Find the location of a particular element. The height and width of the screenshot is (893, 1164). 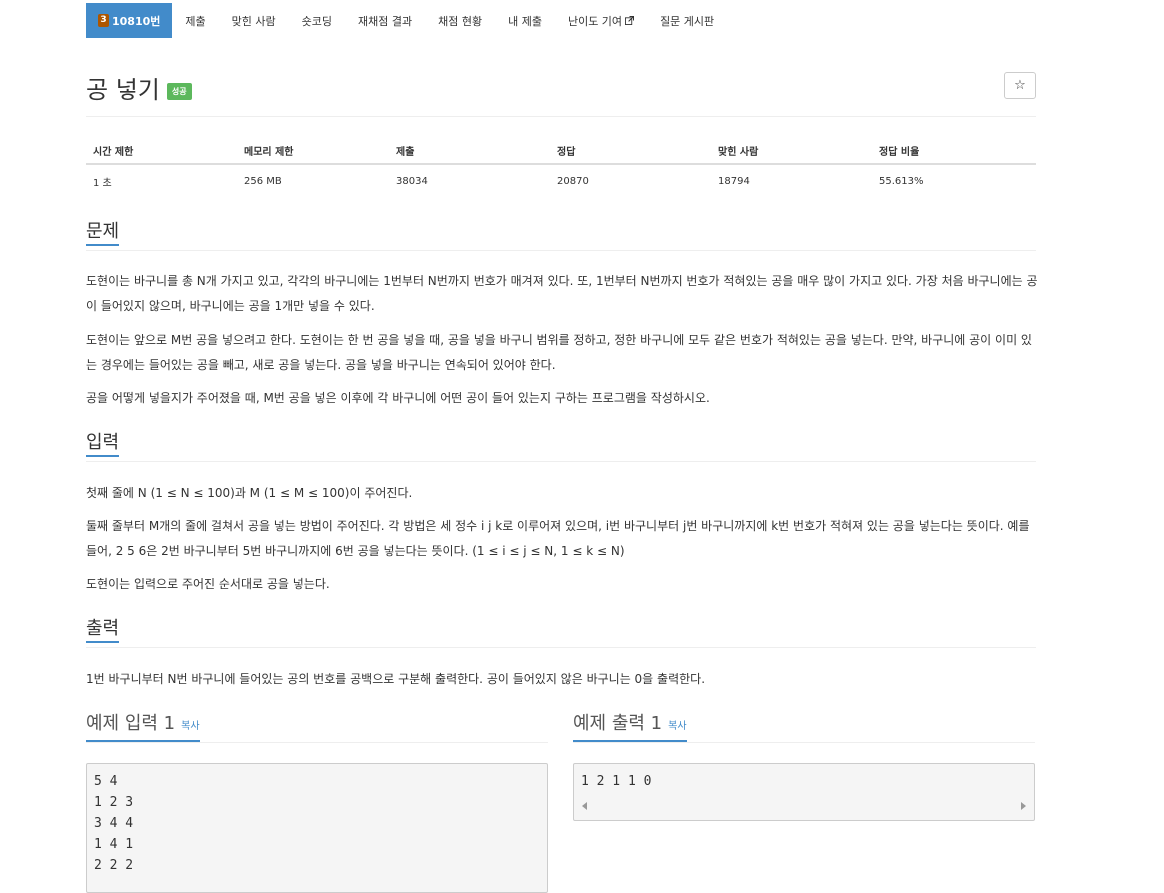

sample-output-title-wrap: 예제 출력 1 복사 is located at coordinates (630, 724).